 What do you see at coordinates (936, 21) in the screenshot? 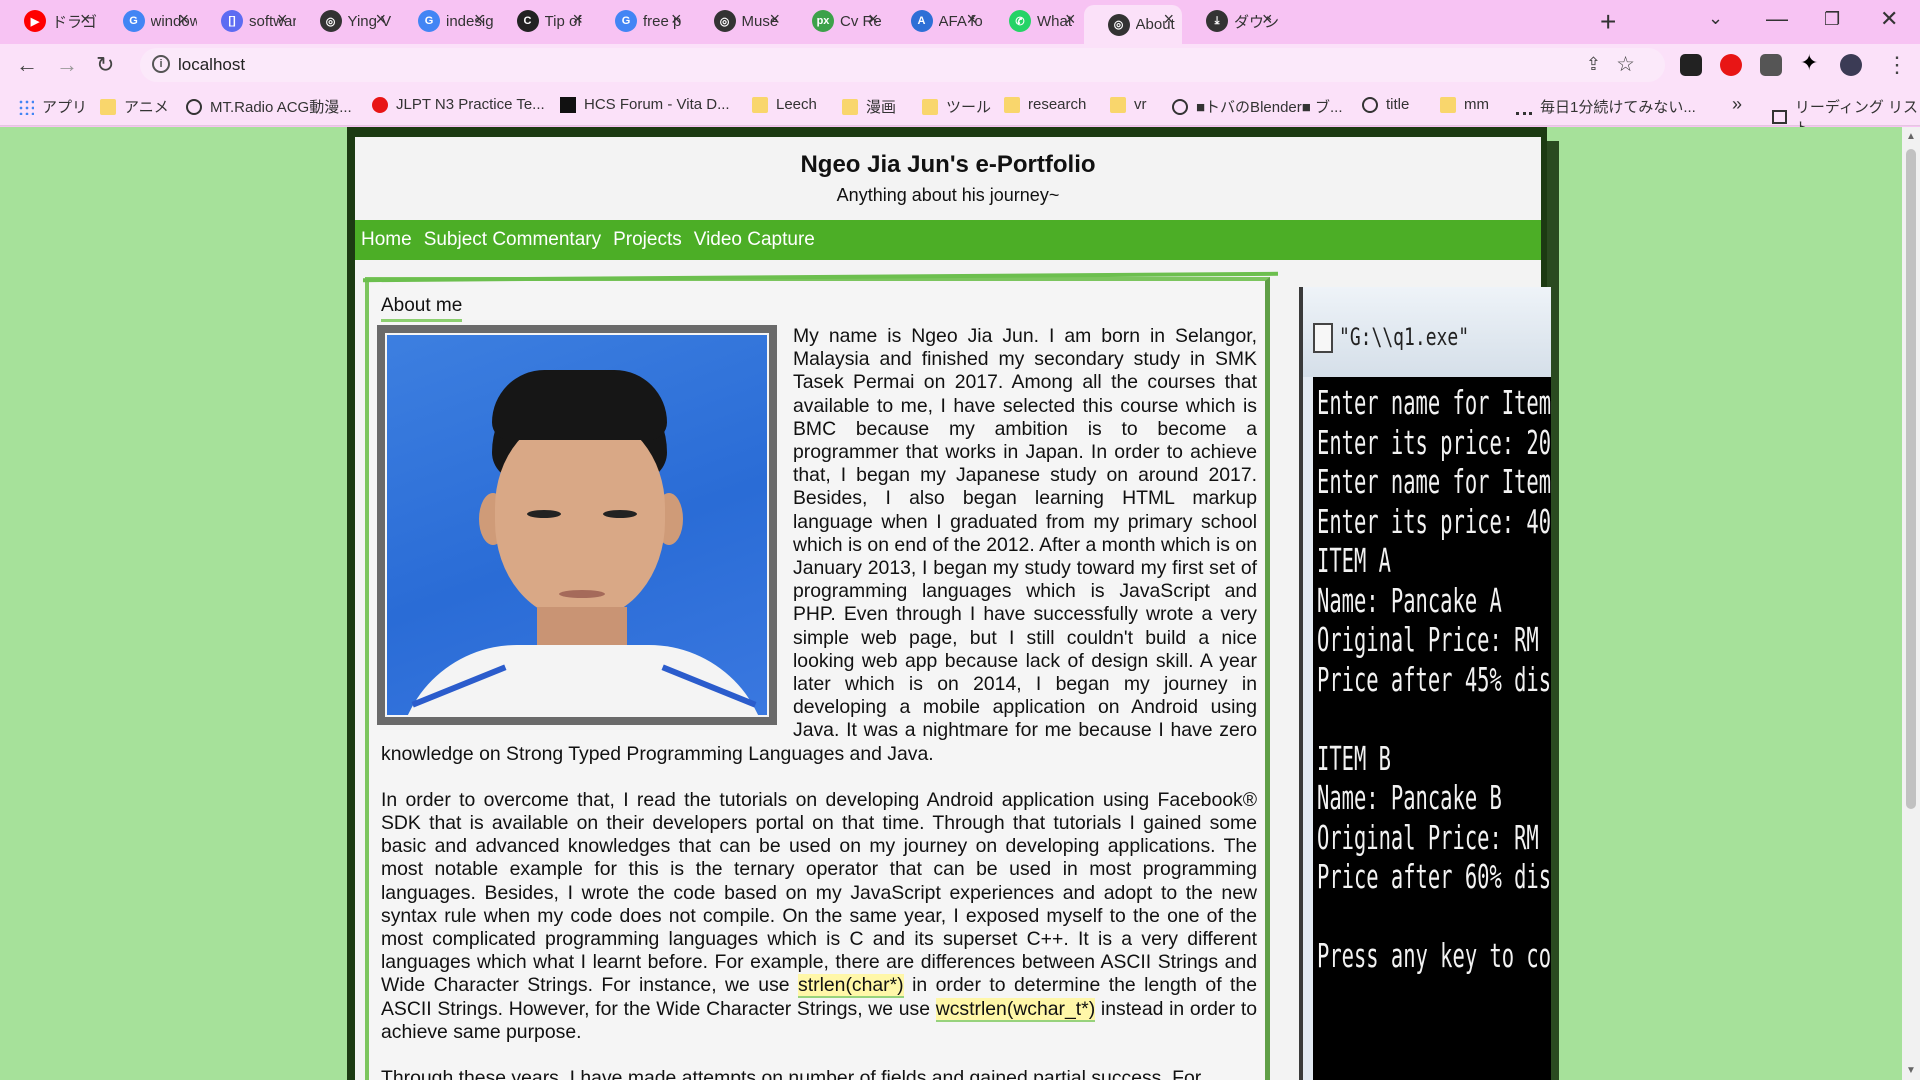
I see `tab-9: A AFA fo ×` at bounding box center [936, 21].